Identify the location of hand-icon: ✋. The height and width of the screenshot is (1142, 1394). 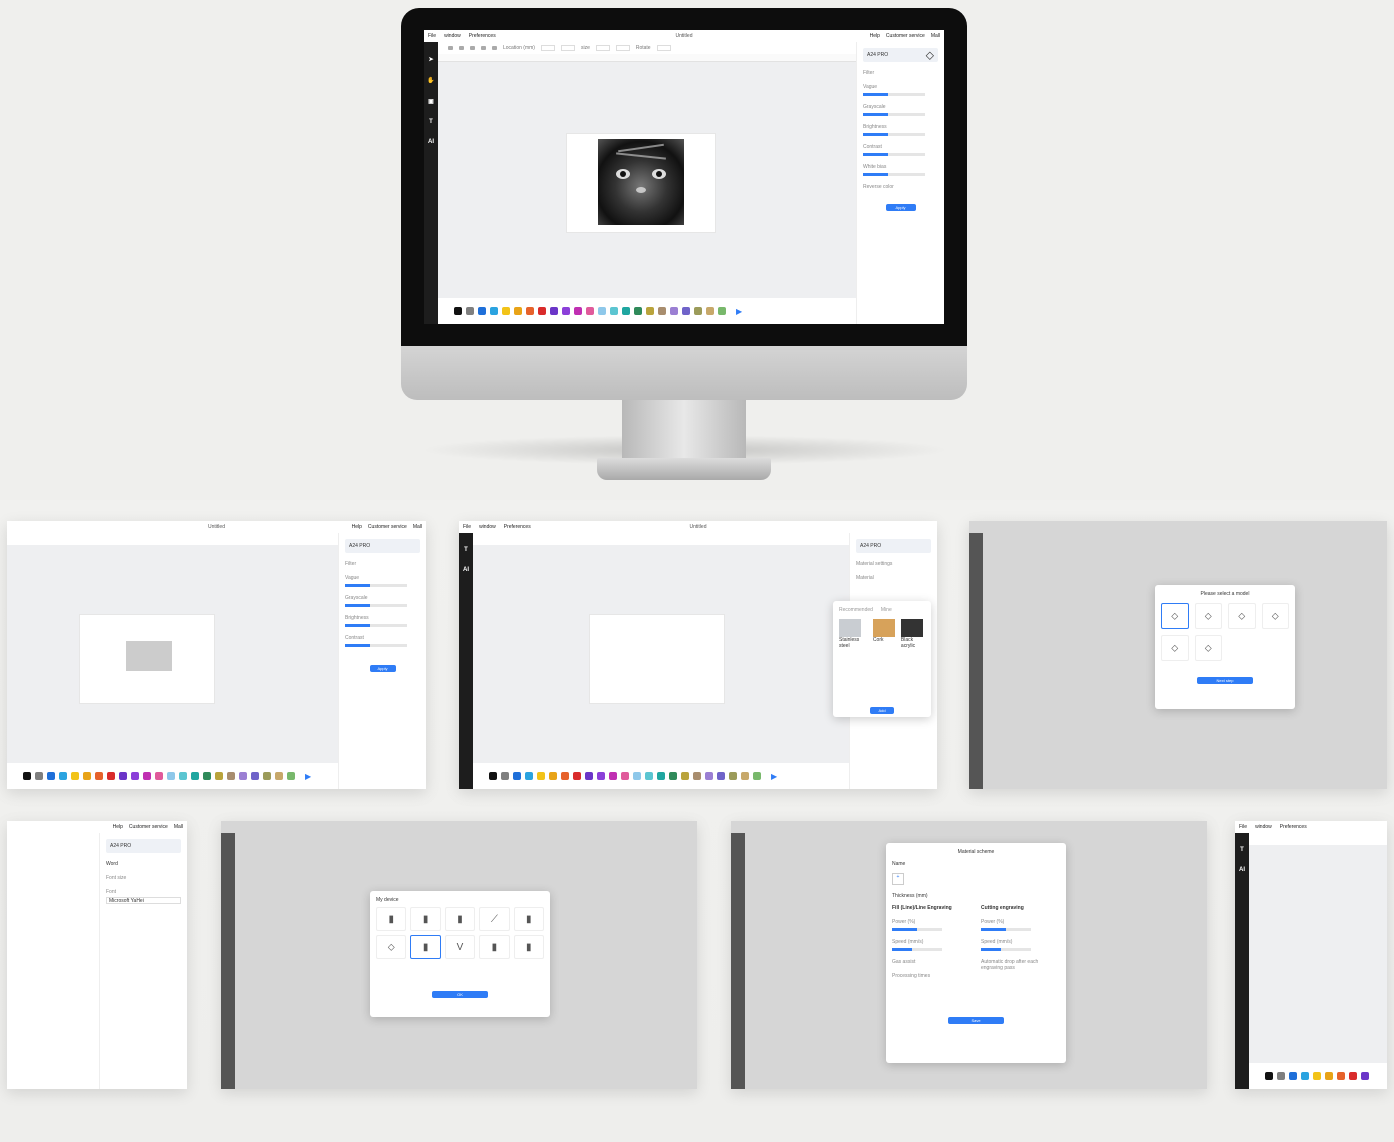
(430, 80).